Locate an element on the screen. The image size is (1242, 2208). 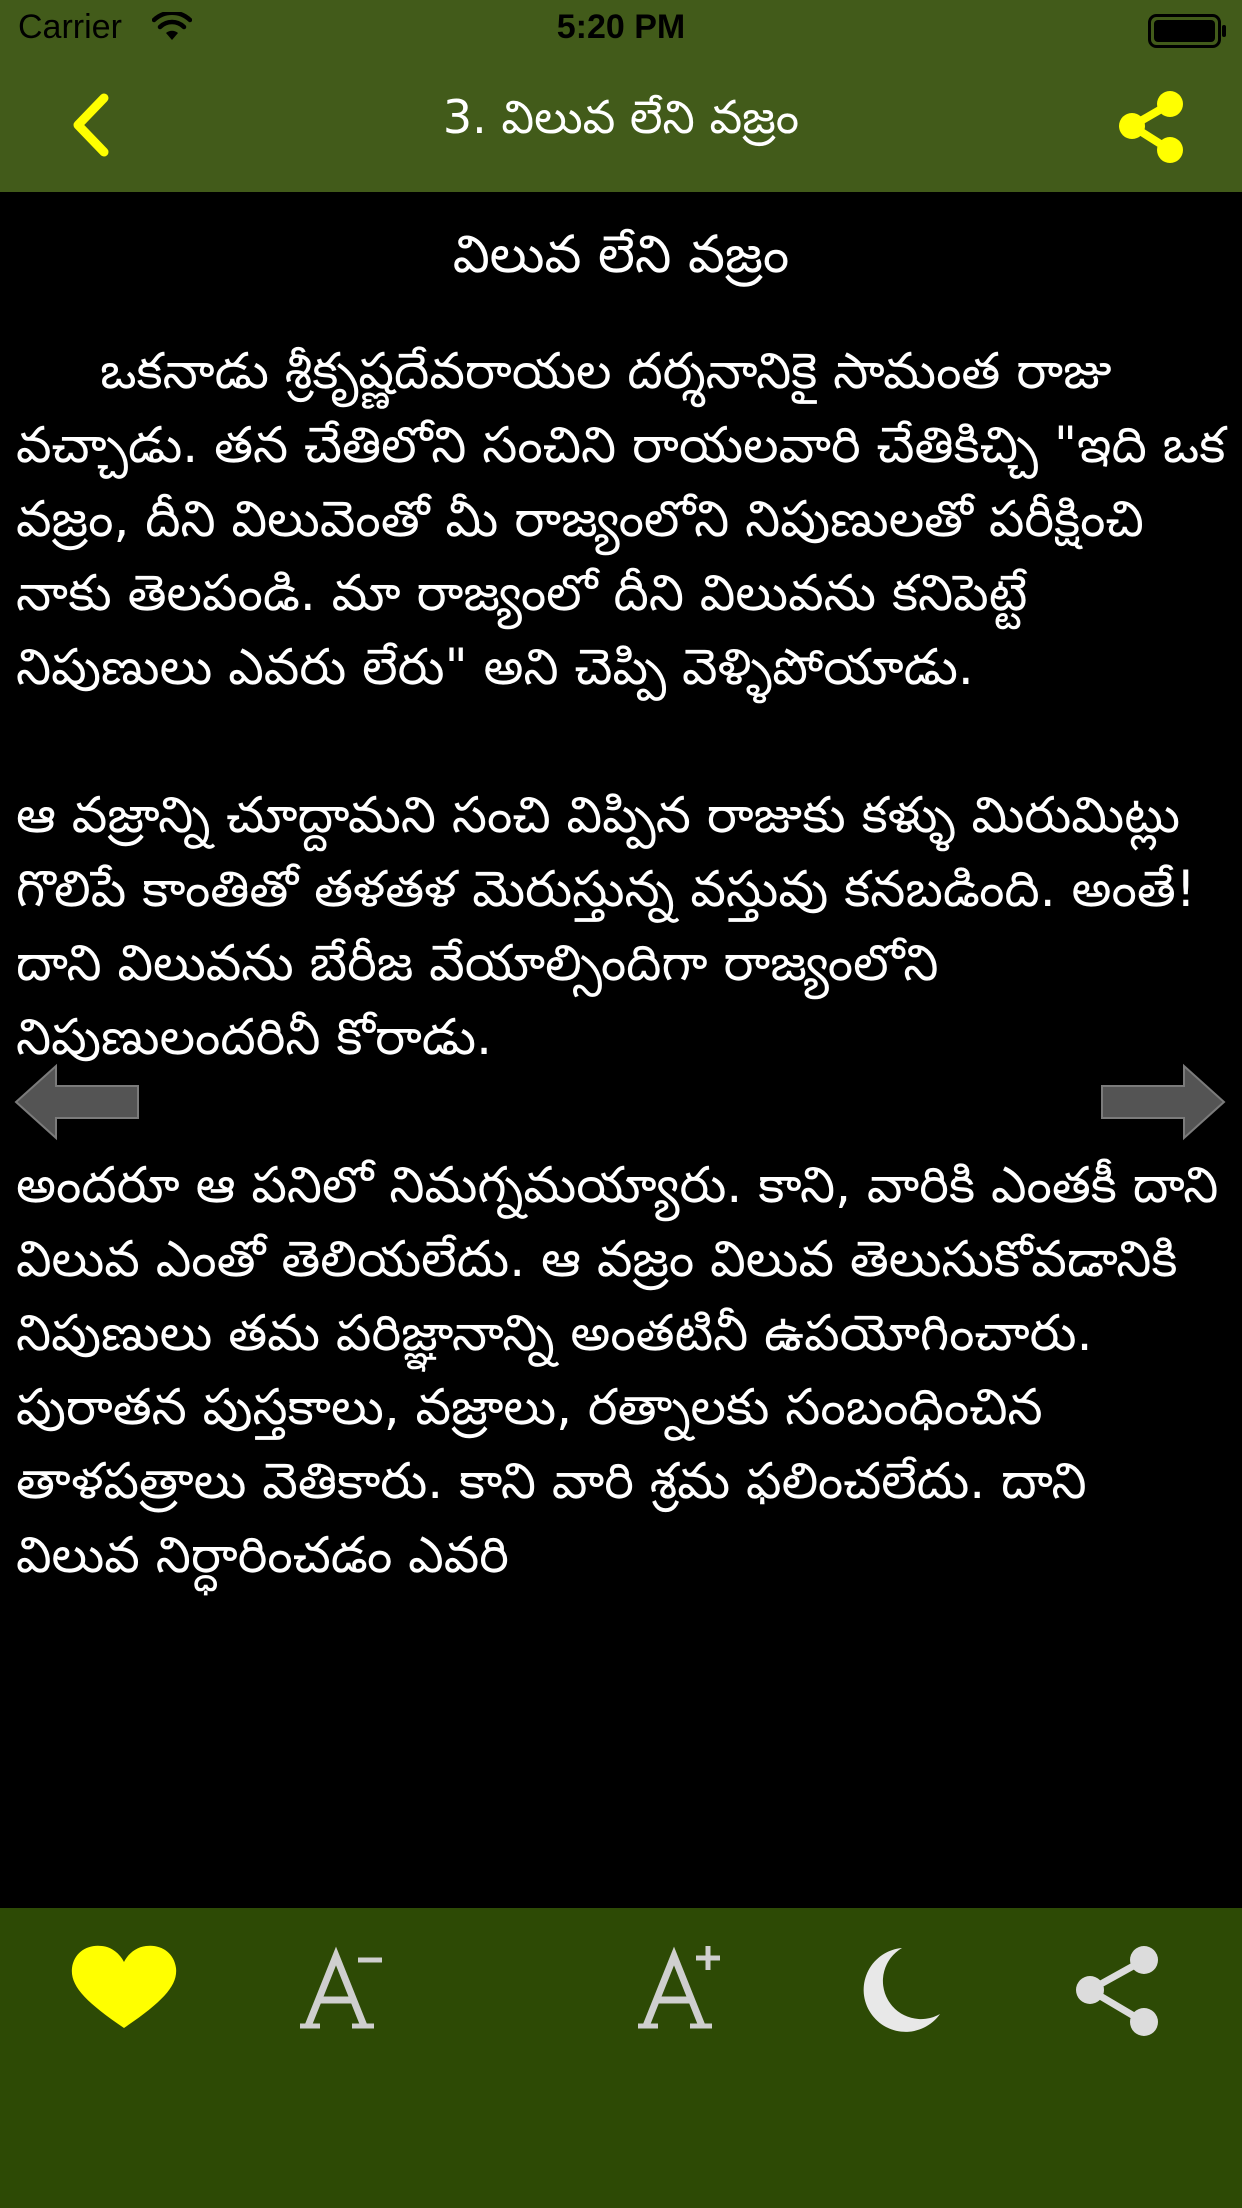
status-time: 5:20 PM is located at coordinates (621, 27).